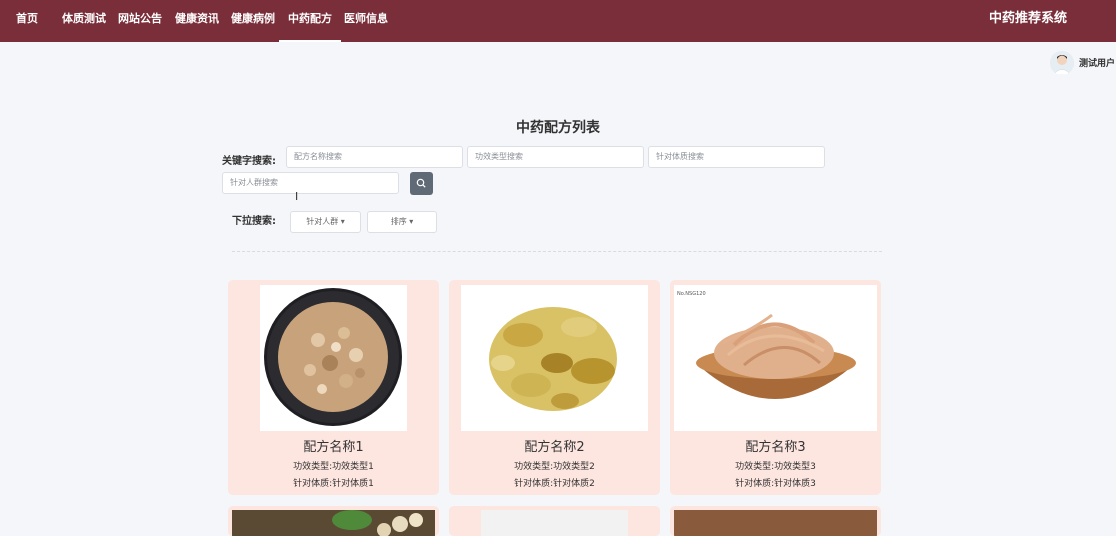  Describe the element at coordinates (554, 447) in the screenshot. I see `card-name: 配方名称2` at that location.